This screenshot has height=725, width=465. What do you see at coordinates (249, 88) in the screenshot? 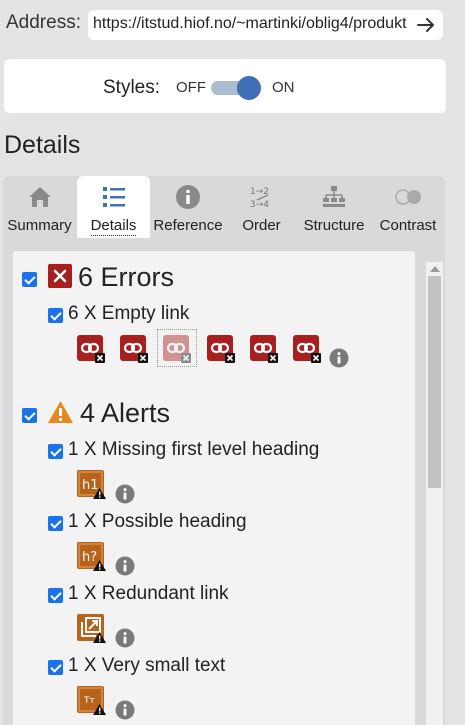
I see `toggle-knob` at bounding box center [249, 88].